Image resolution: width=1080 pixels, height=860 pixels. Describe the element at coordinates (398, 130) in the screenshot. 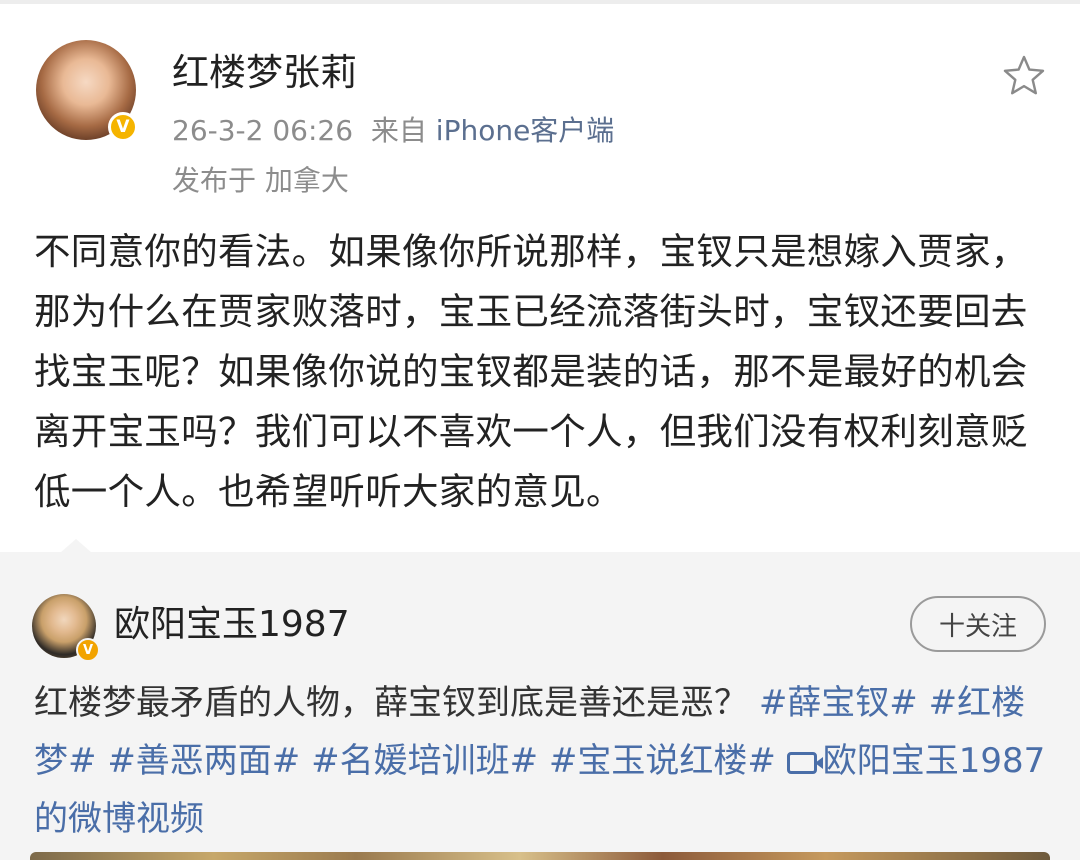

I see `source-prefix: 来自` at that location.